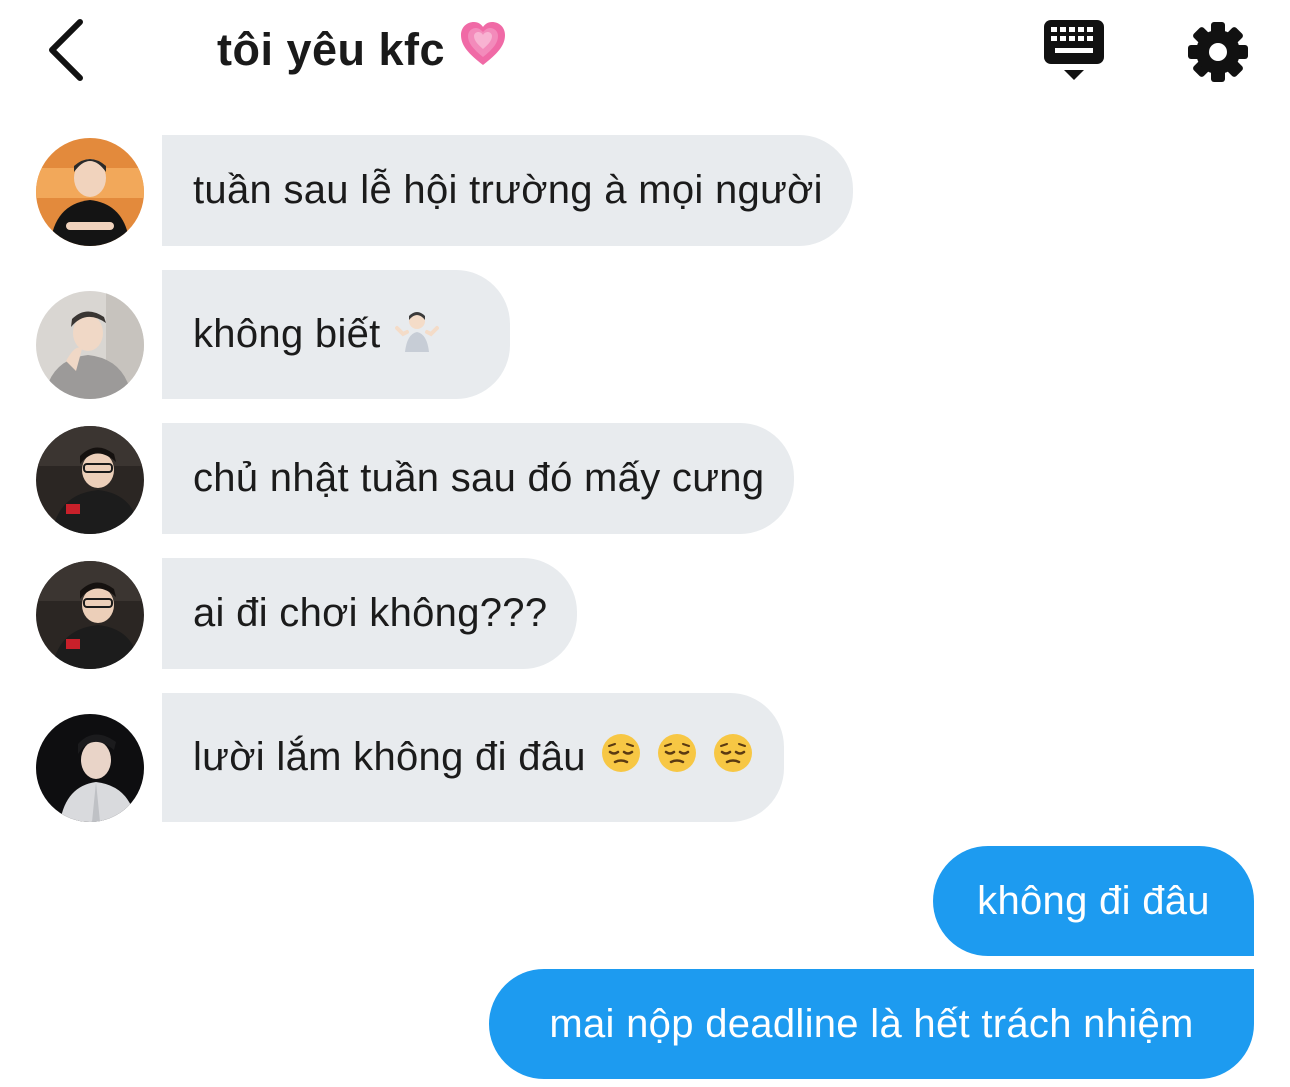 This screenshot has height=1087, width=1290. I want to click on back-button, so click(68, 50).